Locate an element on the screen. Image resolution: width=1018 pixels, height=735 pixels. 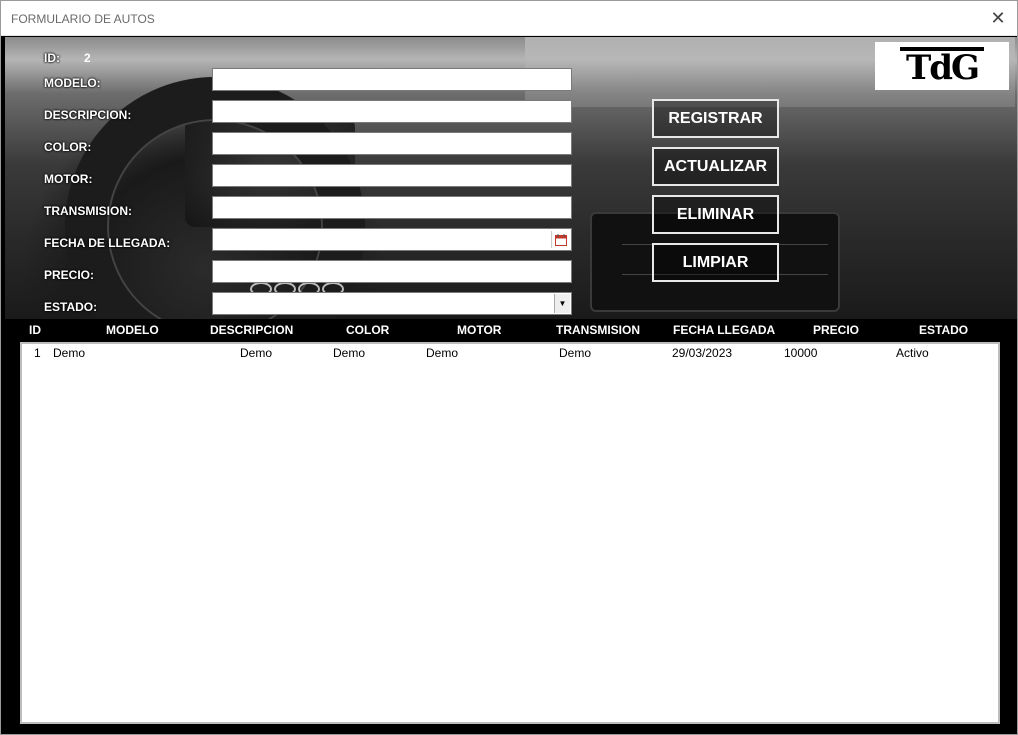
logo-text: TdG is located at coordinates (942, 66).